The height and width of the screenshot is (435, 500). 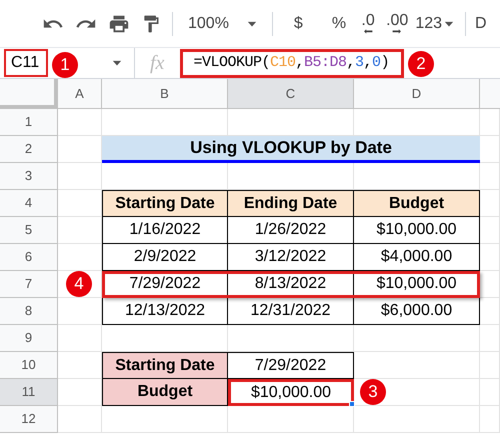 I want to click on currency-button: $, so click(x=298, y=24).